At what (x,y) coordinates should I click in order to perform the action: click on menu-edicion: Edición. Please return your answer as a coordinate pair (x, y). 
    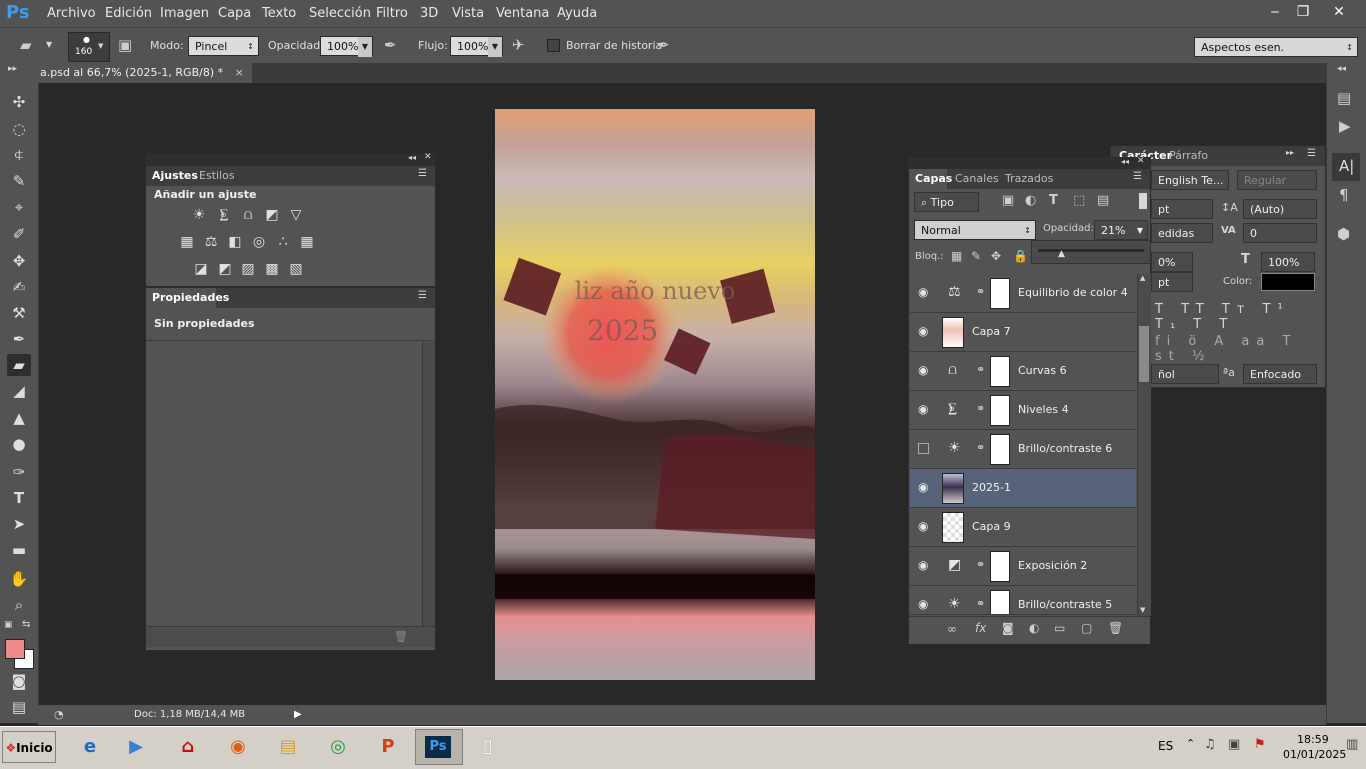
    Looking at the image, I should click on (128, 13).